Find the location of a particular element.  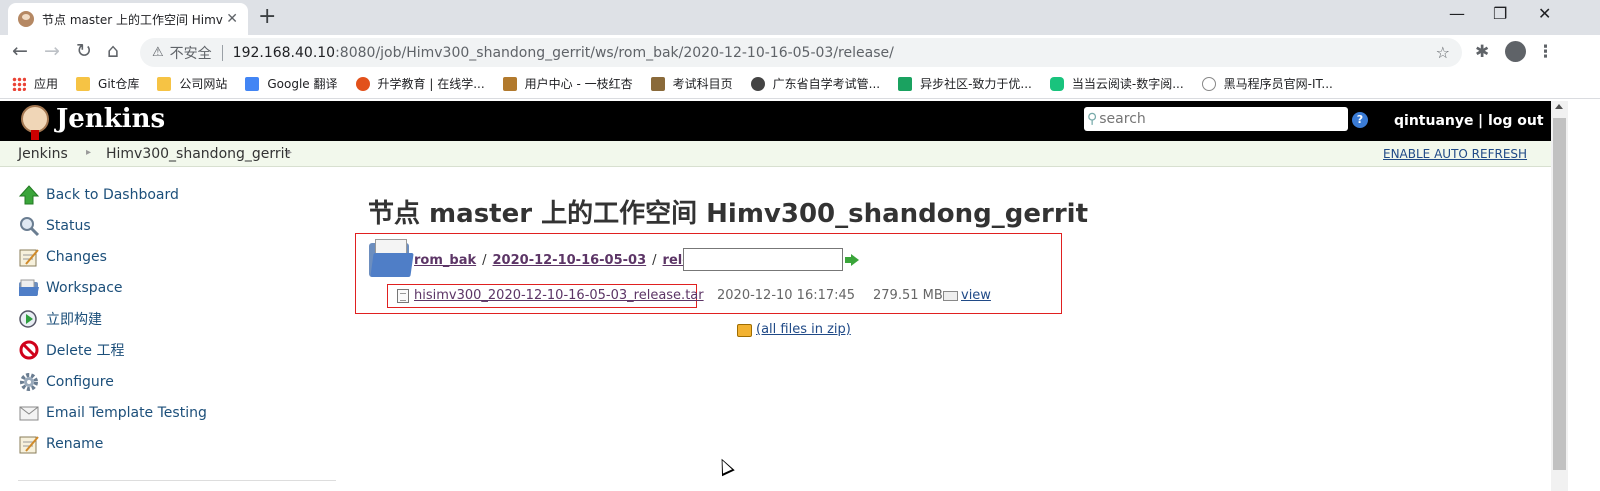

sidebar-item-status: Status is located at coordinates (54, 226).